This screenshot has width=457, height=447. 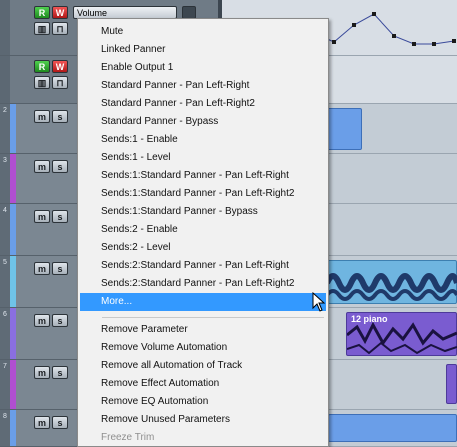 What do you see at coordinates (319, 302) in the screenshot?
I see `mouse-pointer-icon` at bounding box center [319, 302].